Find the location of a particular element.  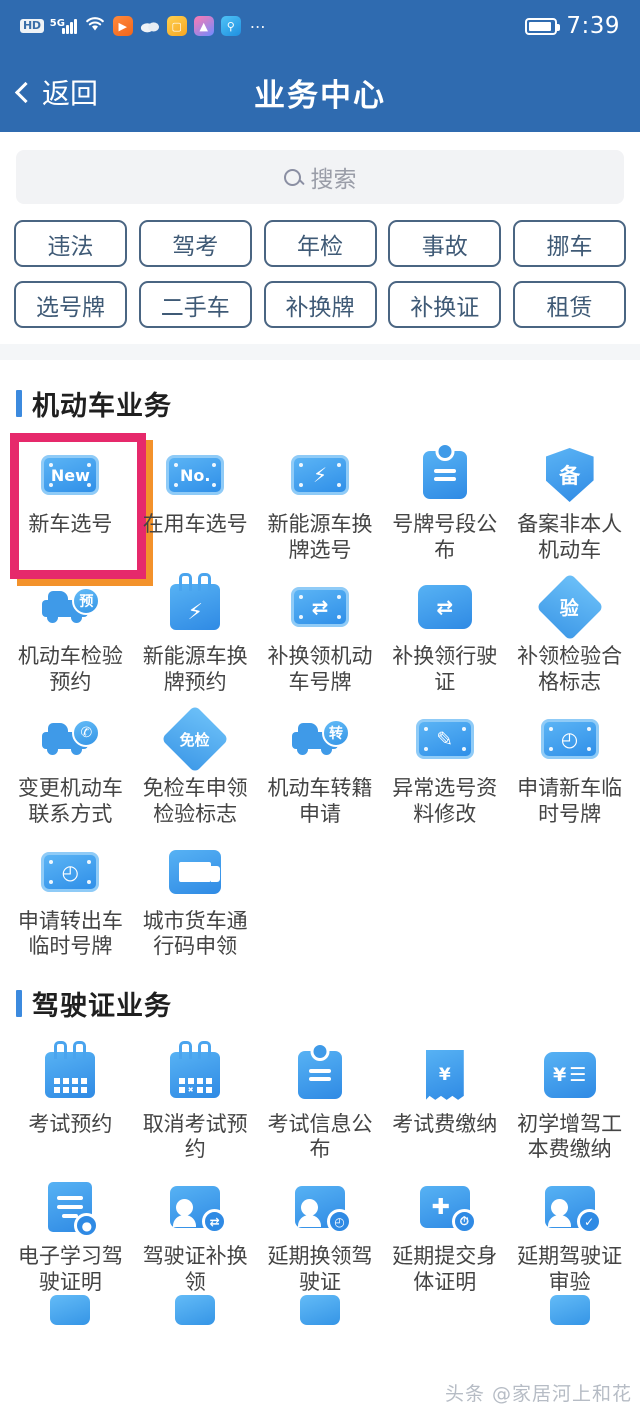

grid-item-label: 取消考试预约 is located at coordinates (195, 1136).